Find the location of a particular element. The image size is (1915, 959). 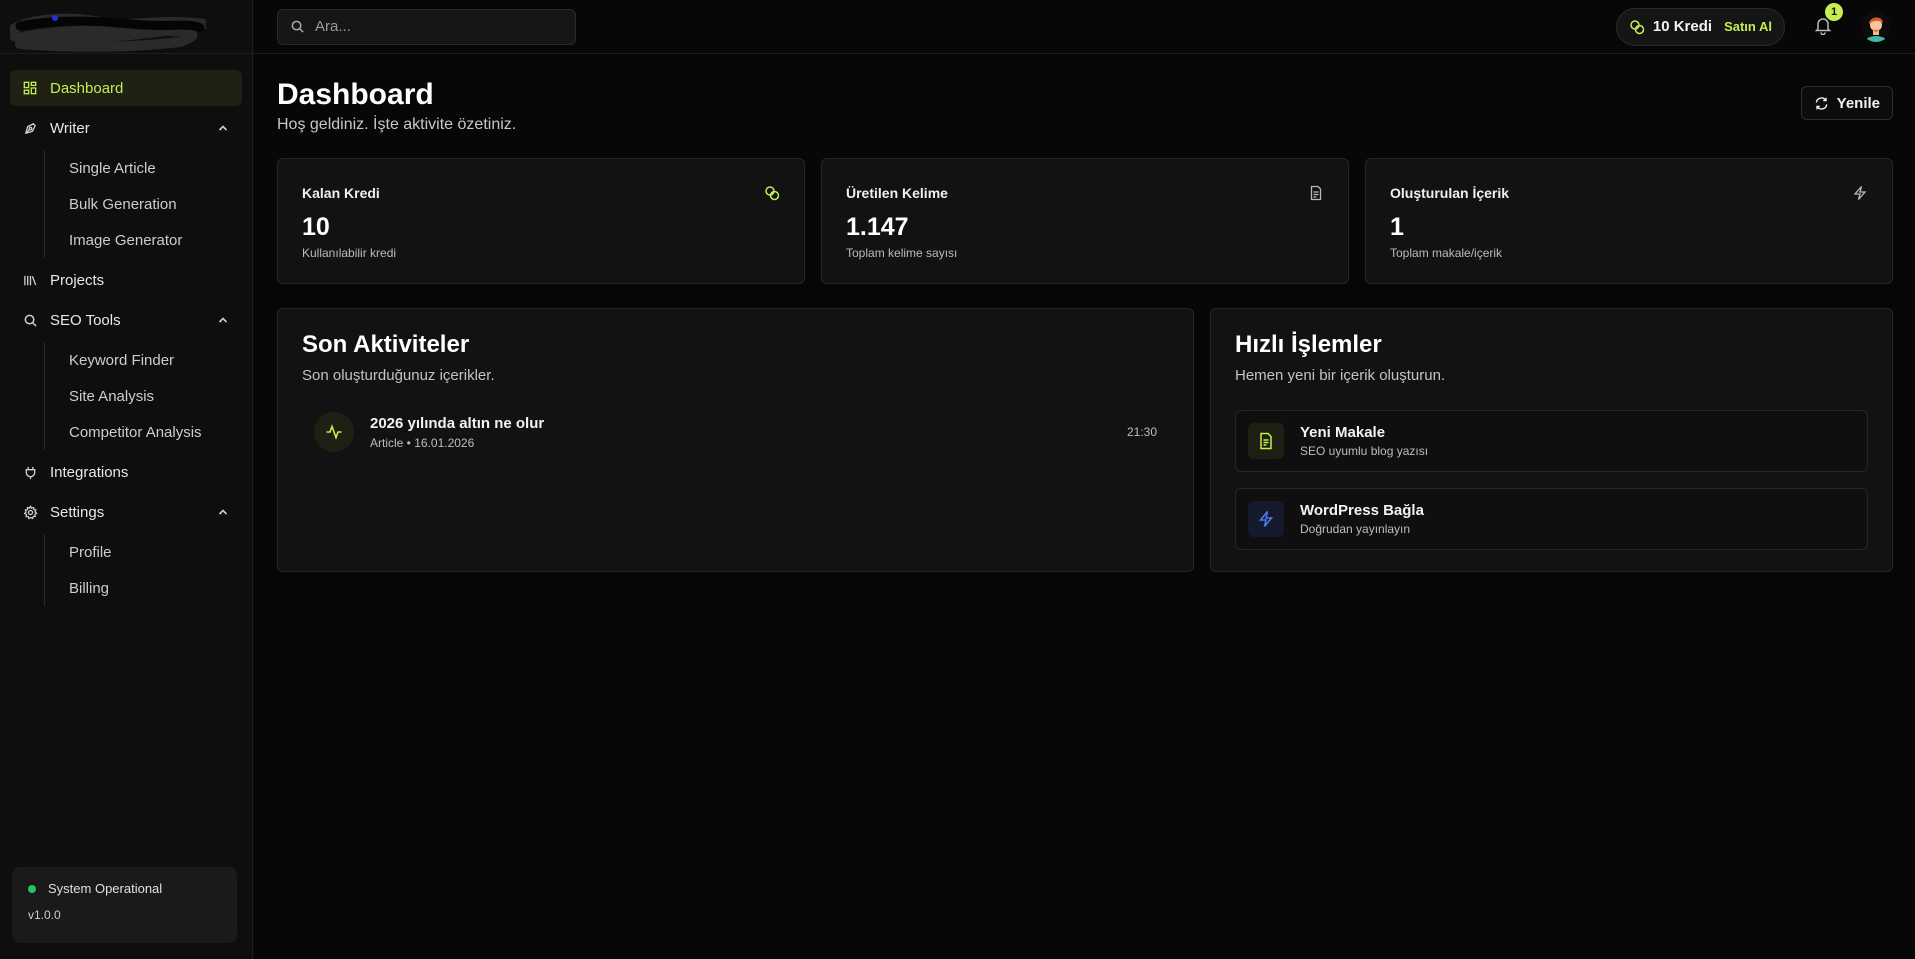

stat-card-credits: Kalan Kredi 10 Kullanılabilir kredi is located at coordinates (541, 221).